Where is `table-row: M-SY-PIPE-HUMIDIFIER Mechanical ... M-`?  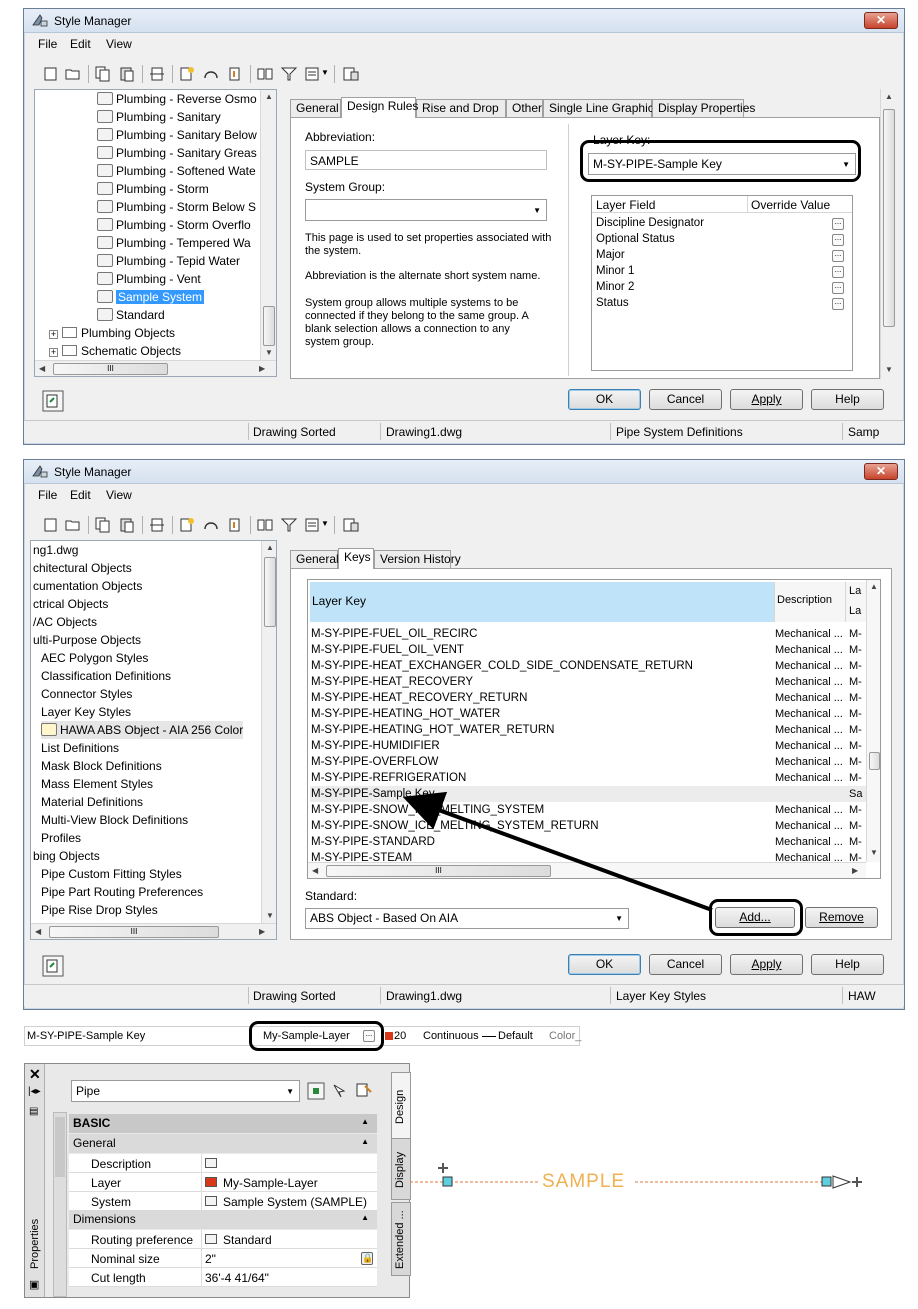
table-row: M-SY-PIPE-HUMIDIFIER Mechanical ... M- is located at coordinates (589, 746).